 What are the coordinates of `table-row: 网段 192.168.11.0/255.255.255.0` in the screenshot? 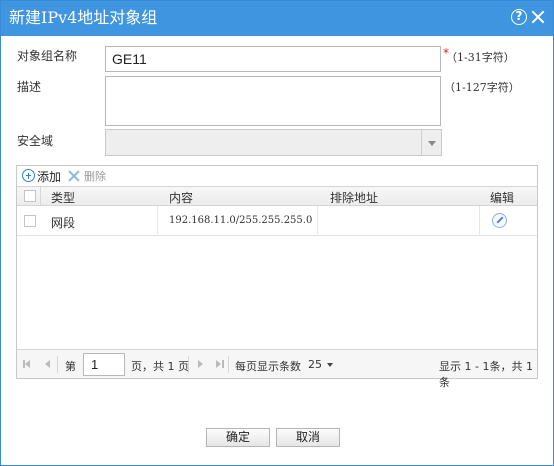 It's located at (277, 221).